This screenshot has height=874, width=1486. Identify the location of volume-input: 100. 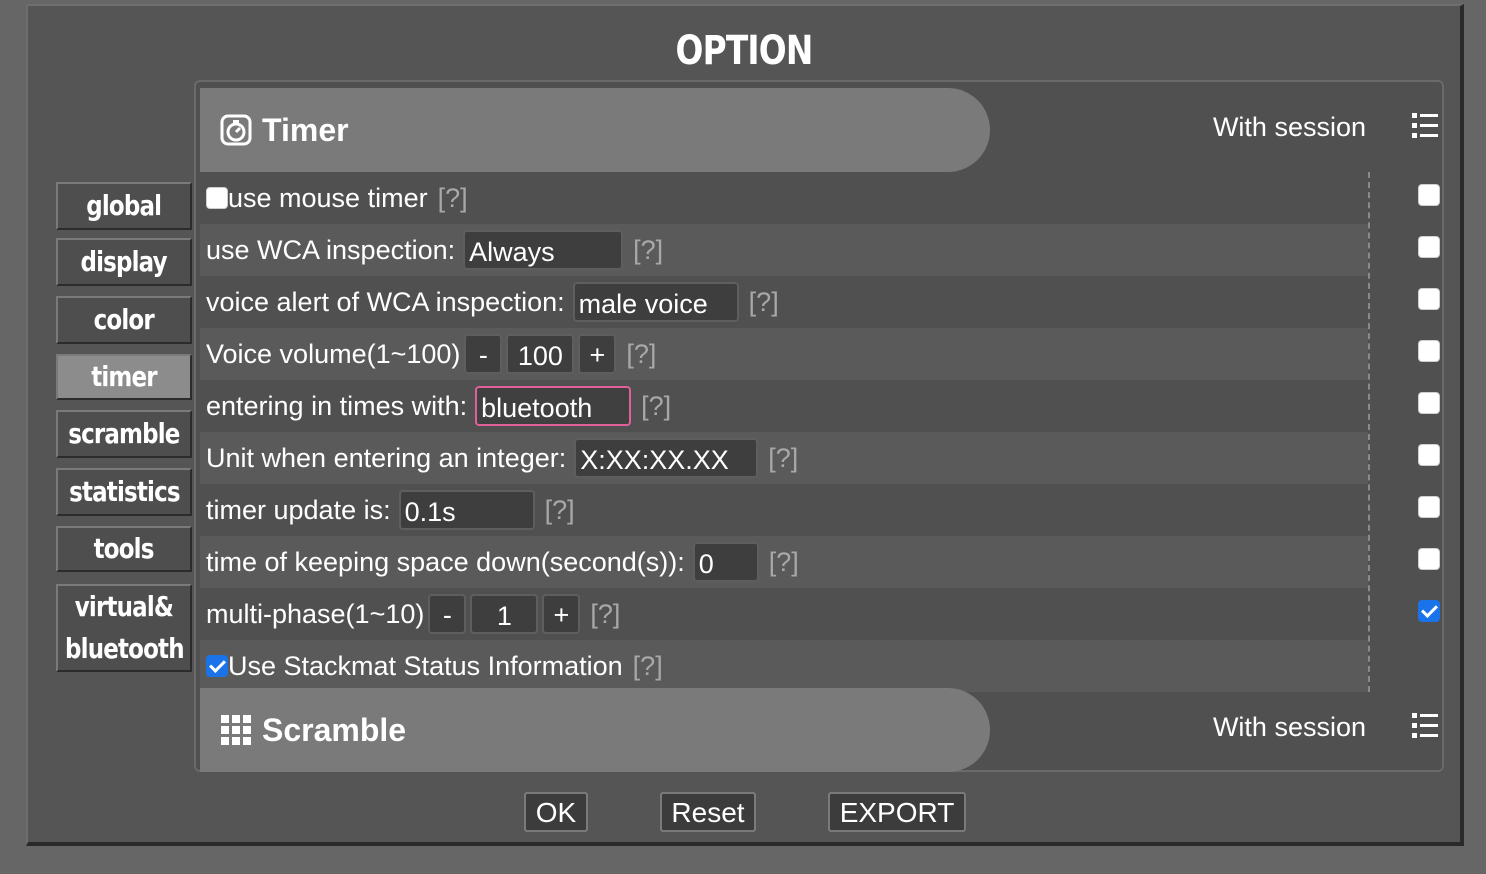
(540, 354).